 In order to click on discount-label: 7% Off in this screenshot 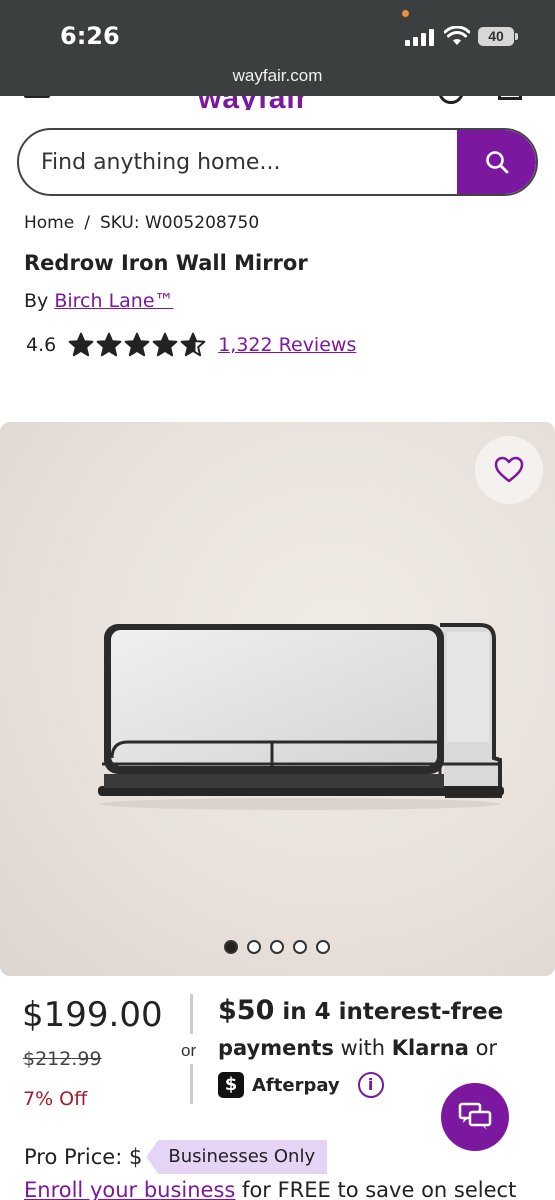, I will do `click(55, 1099)`.